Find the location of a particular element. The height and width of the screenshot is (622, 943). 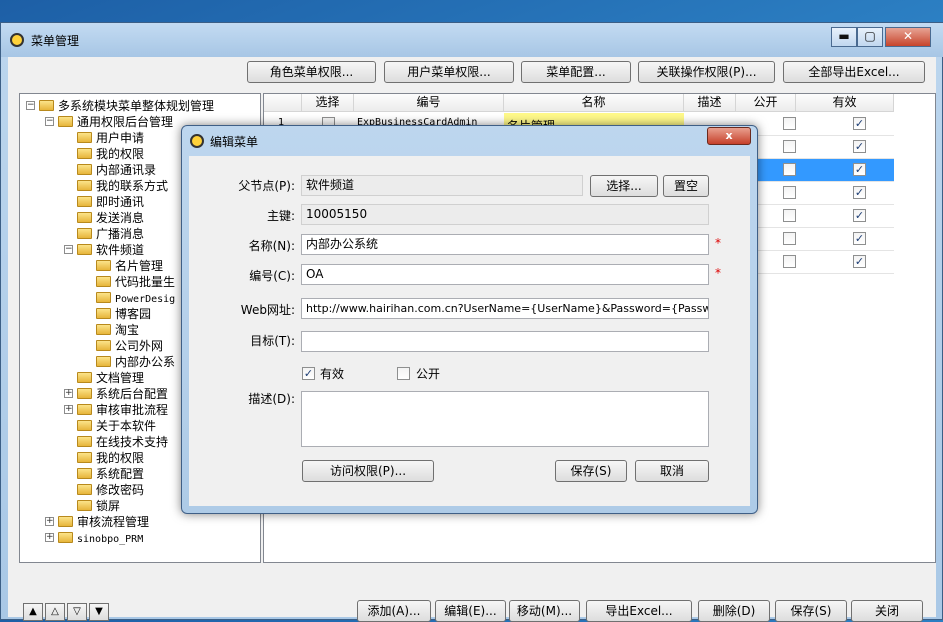

minimize-button: ▬ is located at coordinates (844, 37).